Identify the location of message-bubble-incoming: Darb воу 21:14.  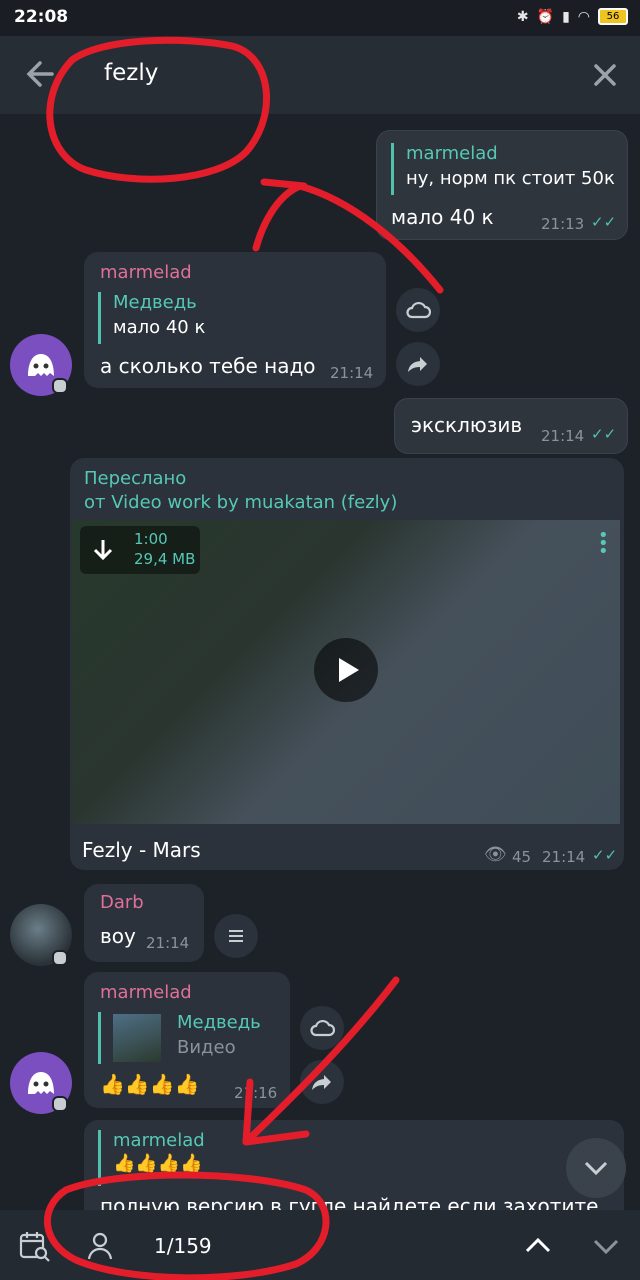
(144, 923).